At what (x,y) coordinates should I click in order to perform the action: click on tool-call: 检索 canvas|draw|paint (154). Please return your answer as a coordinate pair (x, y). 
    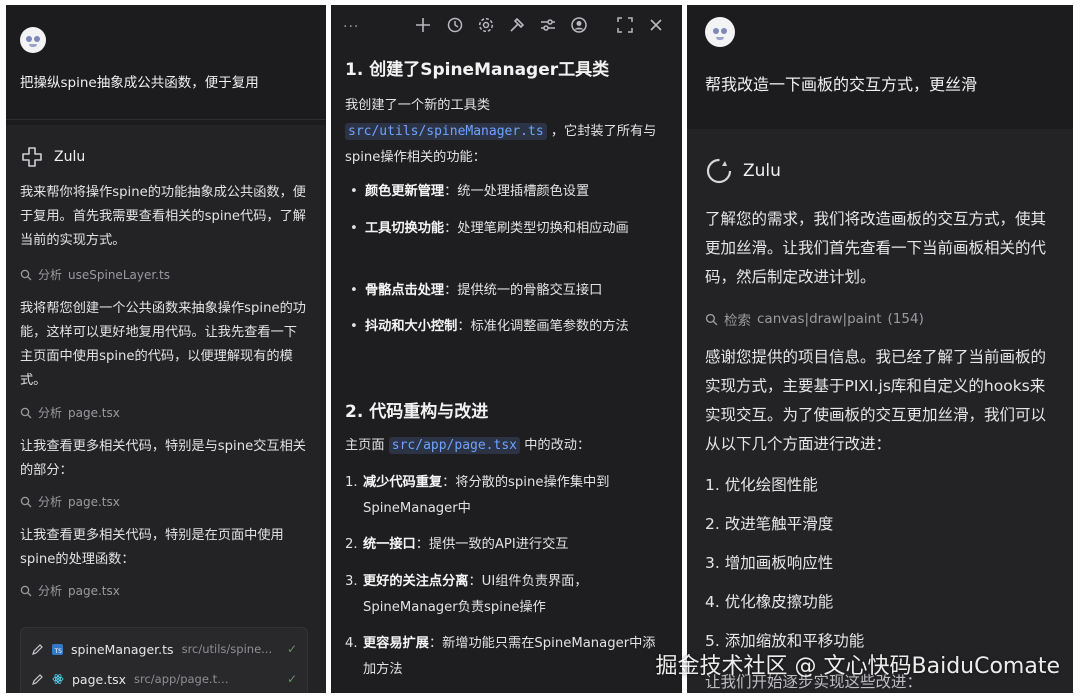
    Looking at the image, I should click on (814, 319).